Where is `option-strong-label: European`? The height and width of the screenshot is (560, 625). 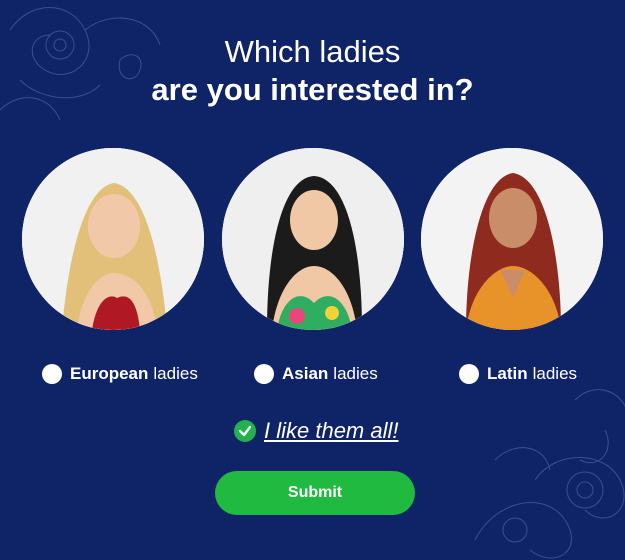 option-strong-label: European is located at coordinates (109, 373).